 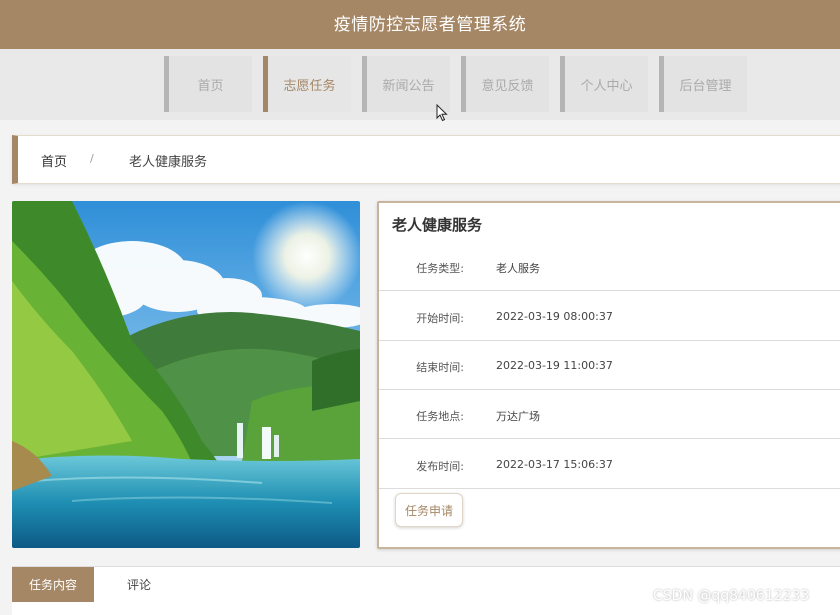 I want to click on apply-task-button: 任务申请, so click(x=429, y=510).